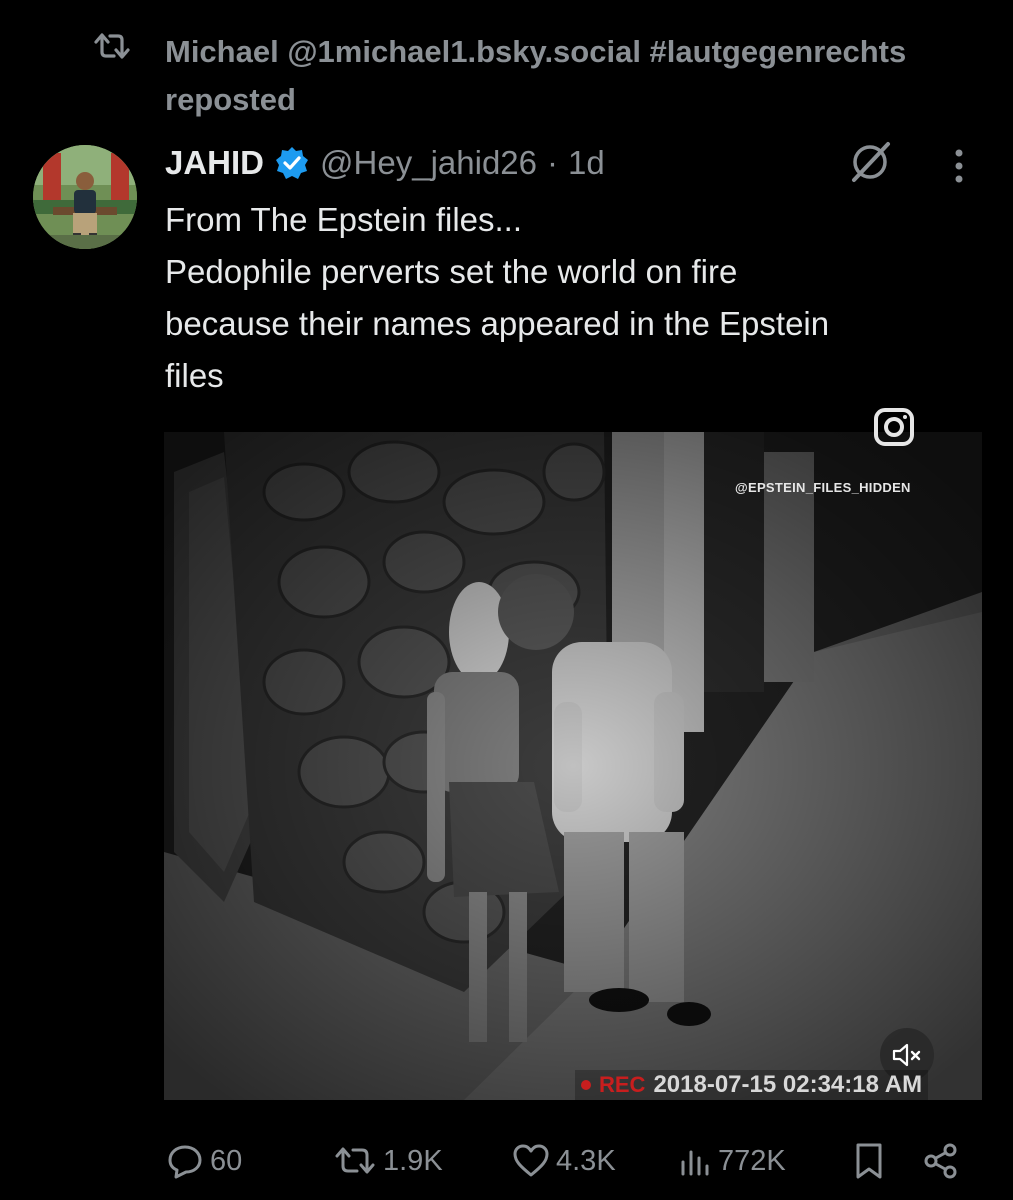  I want to click on cctv-overlay: REC 2018-07-15 02:34:18 AM, so click(752, 1085).